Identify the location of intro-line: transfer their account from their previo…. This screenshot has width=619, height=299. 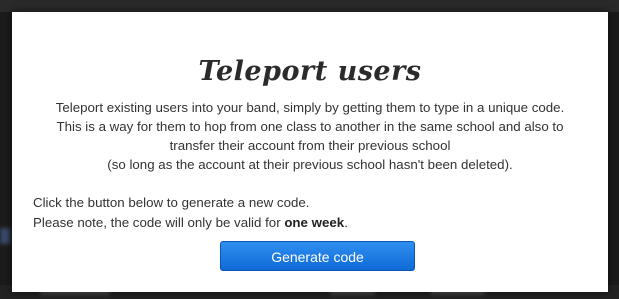
(310, 145).